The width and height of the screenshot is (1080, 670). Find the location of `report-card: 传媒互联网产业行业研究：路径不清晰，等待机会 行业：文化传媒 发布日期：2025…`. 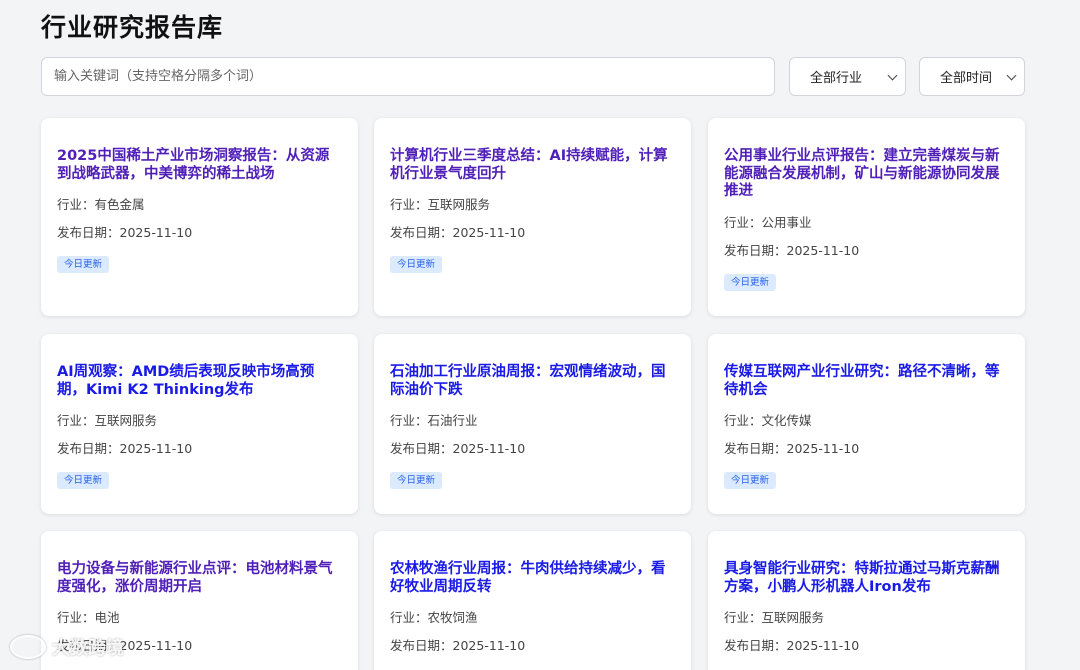

report-card: 传媒互联网产业行业研究：路径不清晰，等待机会 行业：文化传媒 发布日期：2025… is located at coordinates (866, 424).